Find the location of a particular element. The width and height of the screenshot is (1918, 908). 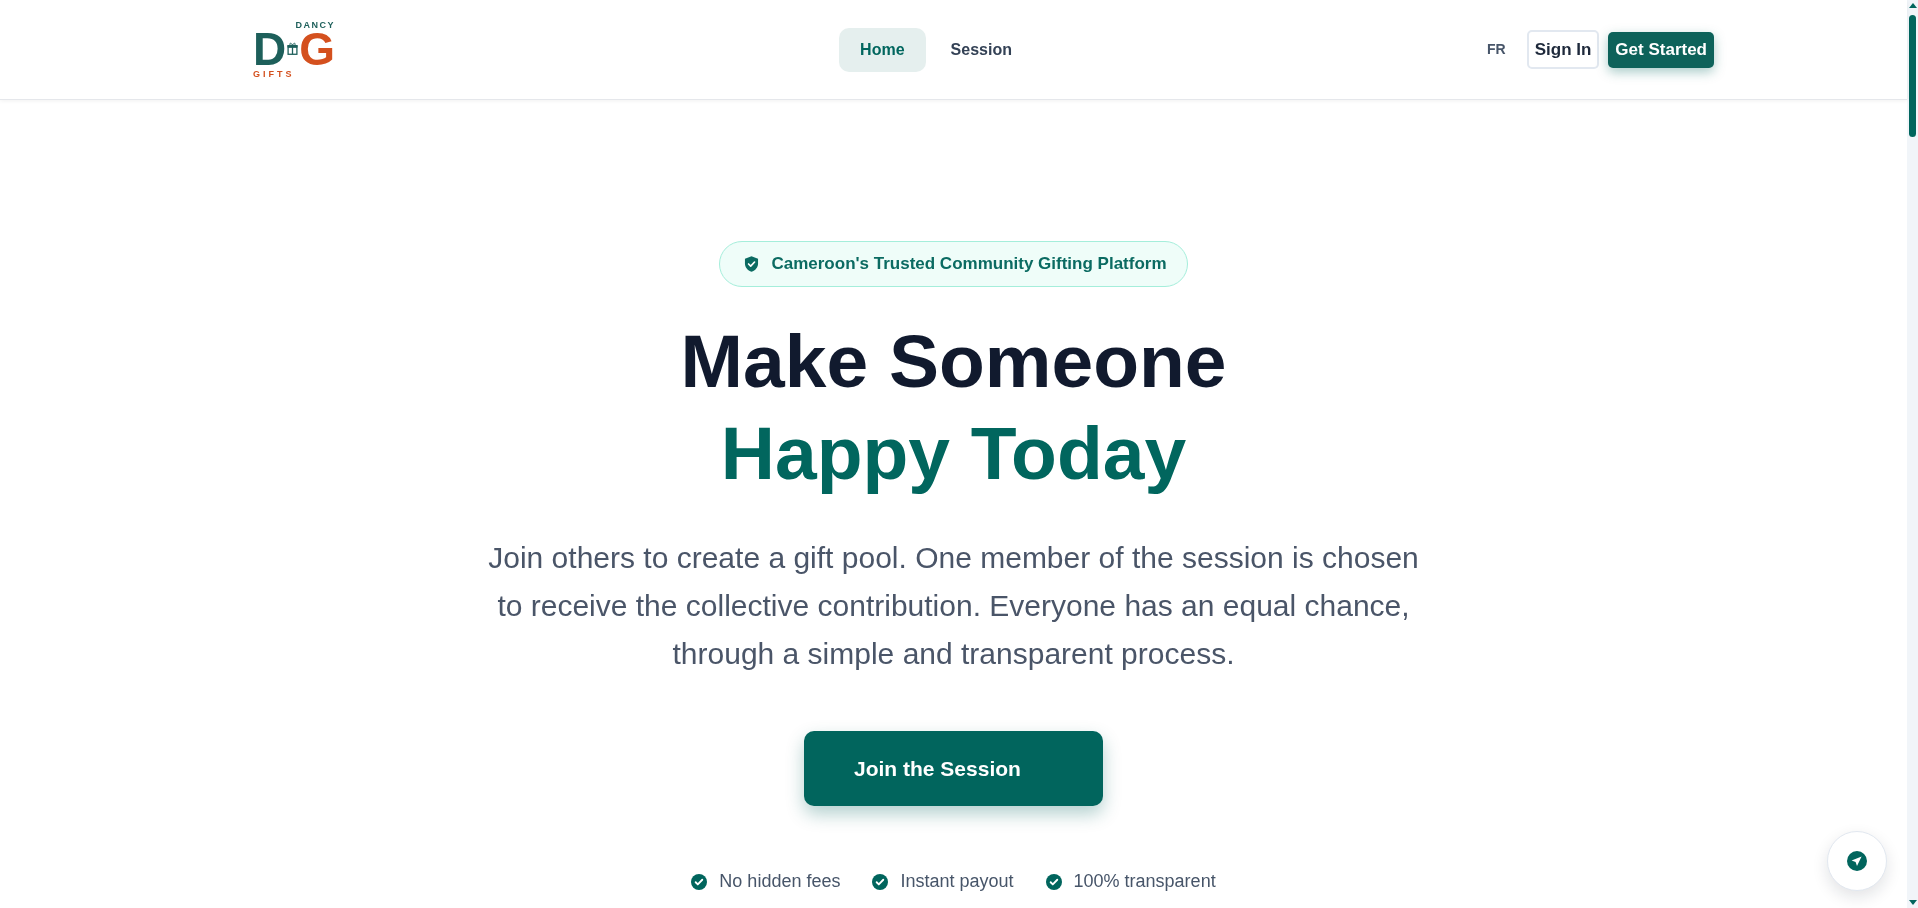

headline: Make Someone is located at coordinates (953, 361).